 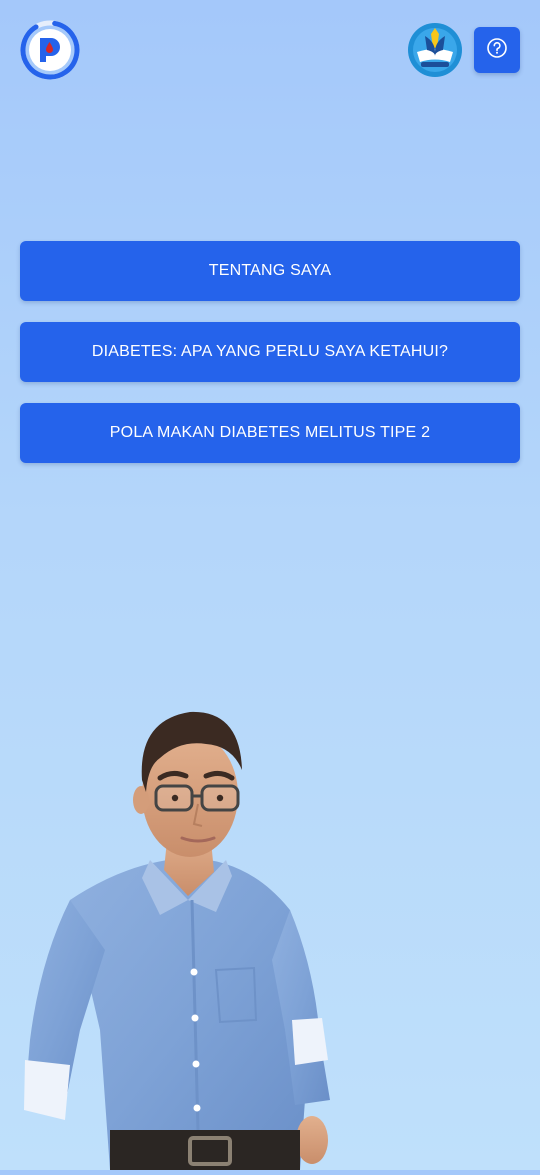 I want to click on diabetes-info-button: DIABETES: APA YANG PERLU SAYA KETAHUI?, so click(x=270, y=352).